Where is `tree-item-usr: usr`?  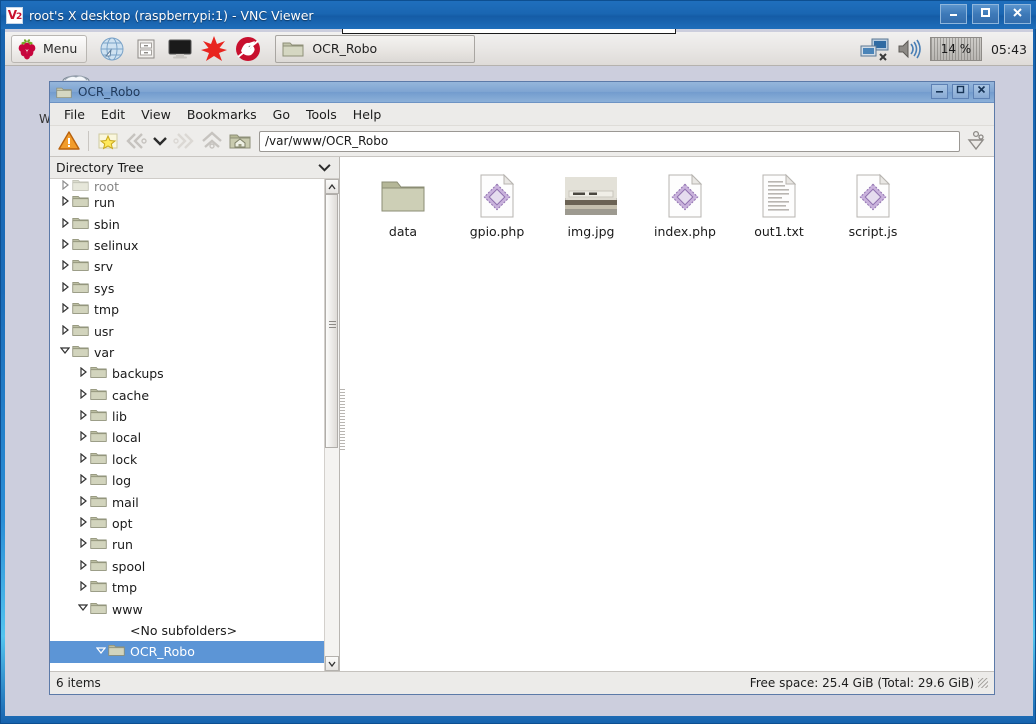 tree-item-usr: usr is located at coordinates (187, 330).